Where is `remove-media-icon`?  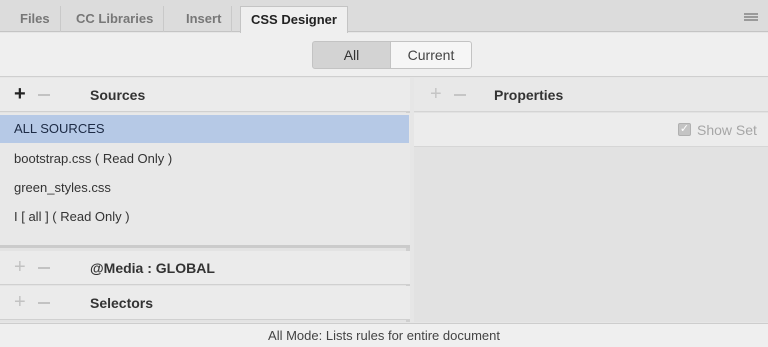
remove-media-icon is located at coordinates (44, 268).